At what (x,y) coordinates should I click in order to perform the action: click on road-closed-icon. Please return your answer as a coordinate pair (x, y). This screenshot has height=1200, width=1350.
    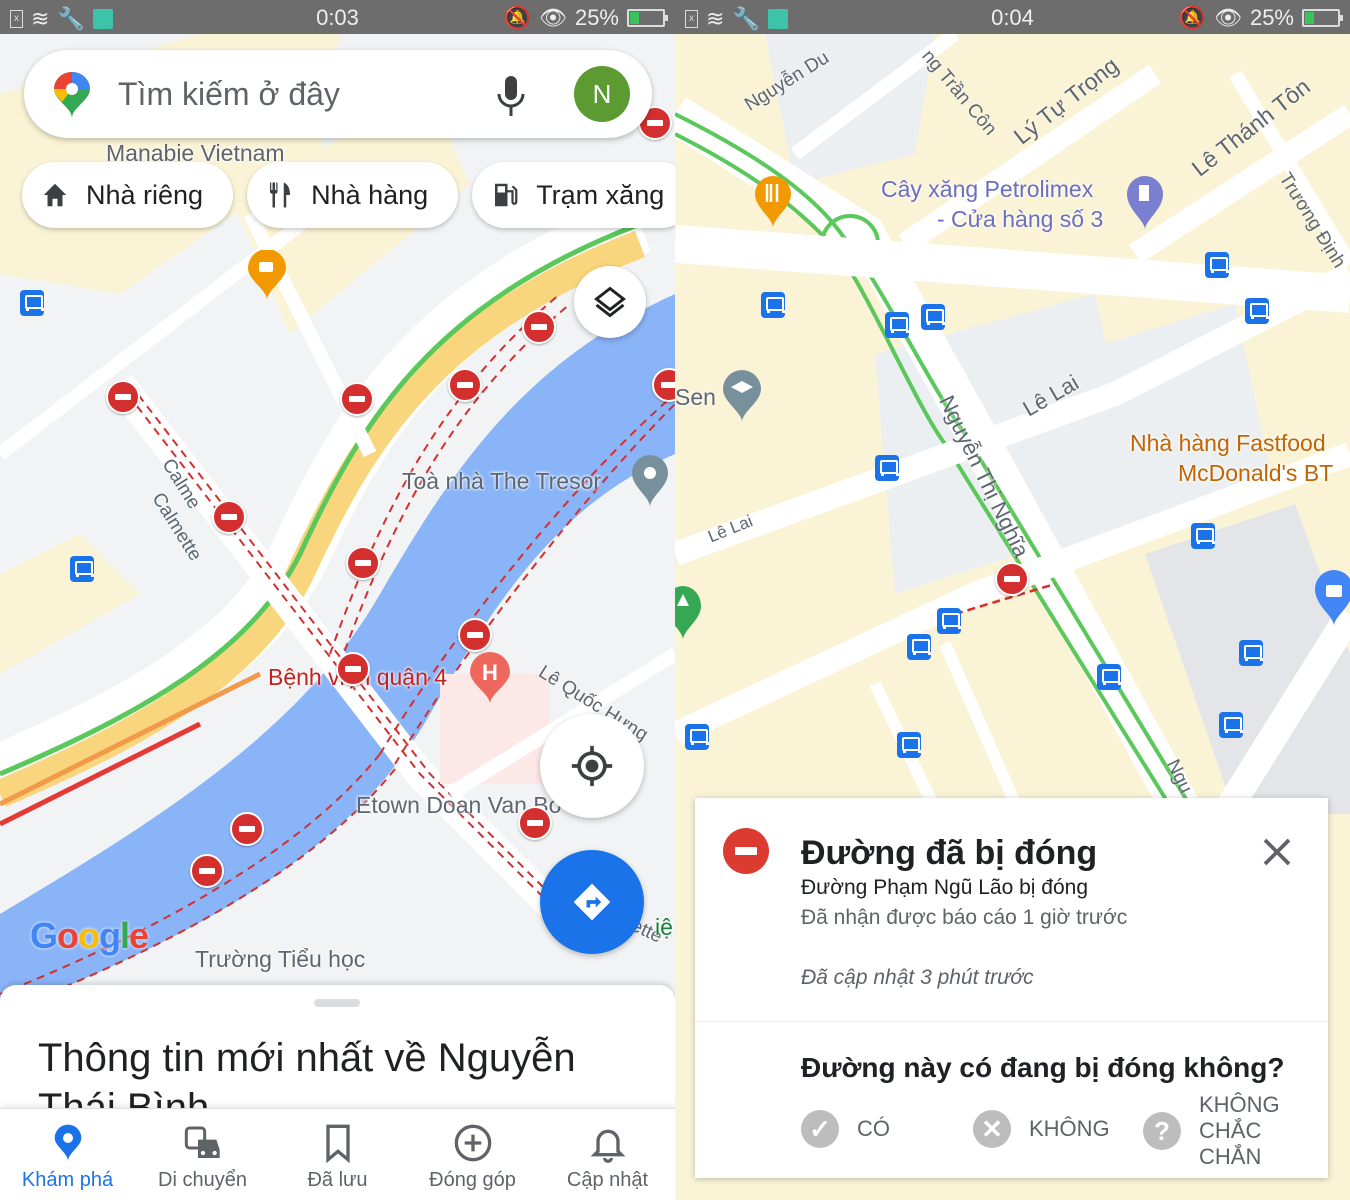
    Looking at the image, I should click on (746, 851).